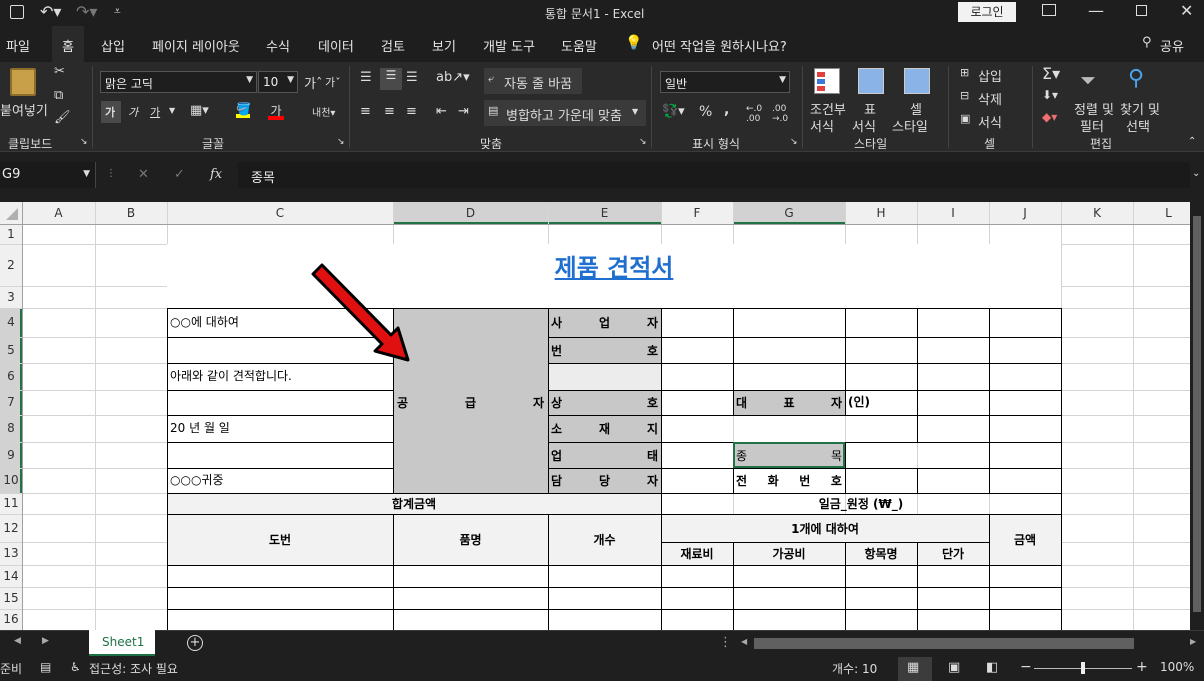 The height and width of the screenshot is (681, 1204). What do you see at coordinates (463, 111) in the screenshot?
I see `indent-increase-icon: ⇥` at bounding box center [463, 111].